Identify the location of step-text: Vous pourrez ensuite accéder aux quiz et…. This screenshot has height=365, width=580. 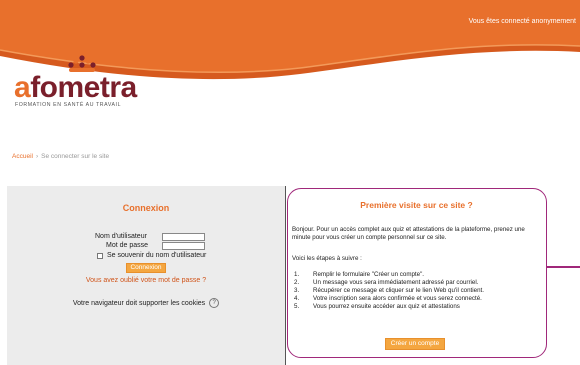
(386, 306).